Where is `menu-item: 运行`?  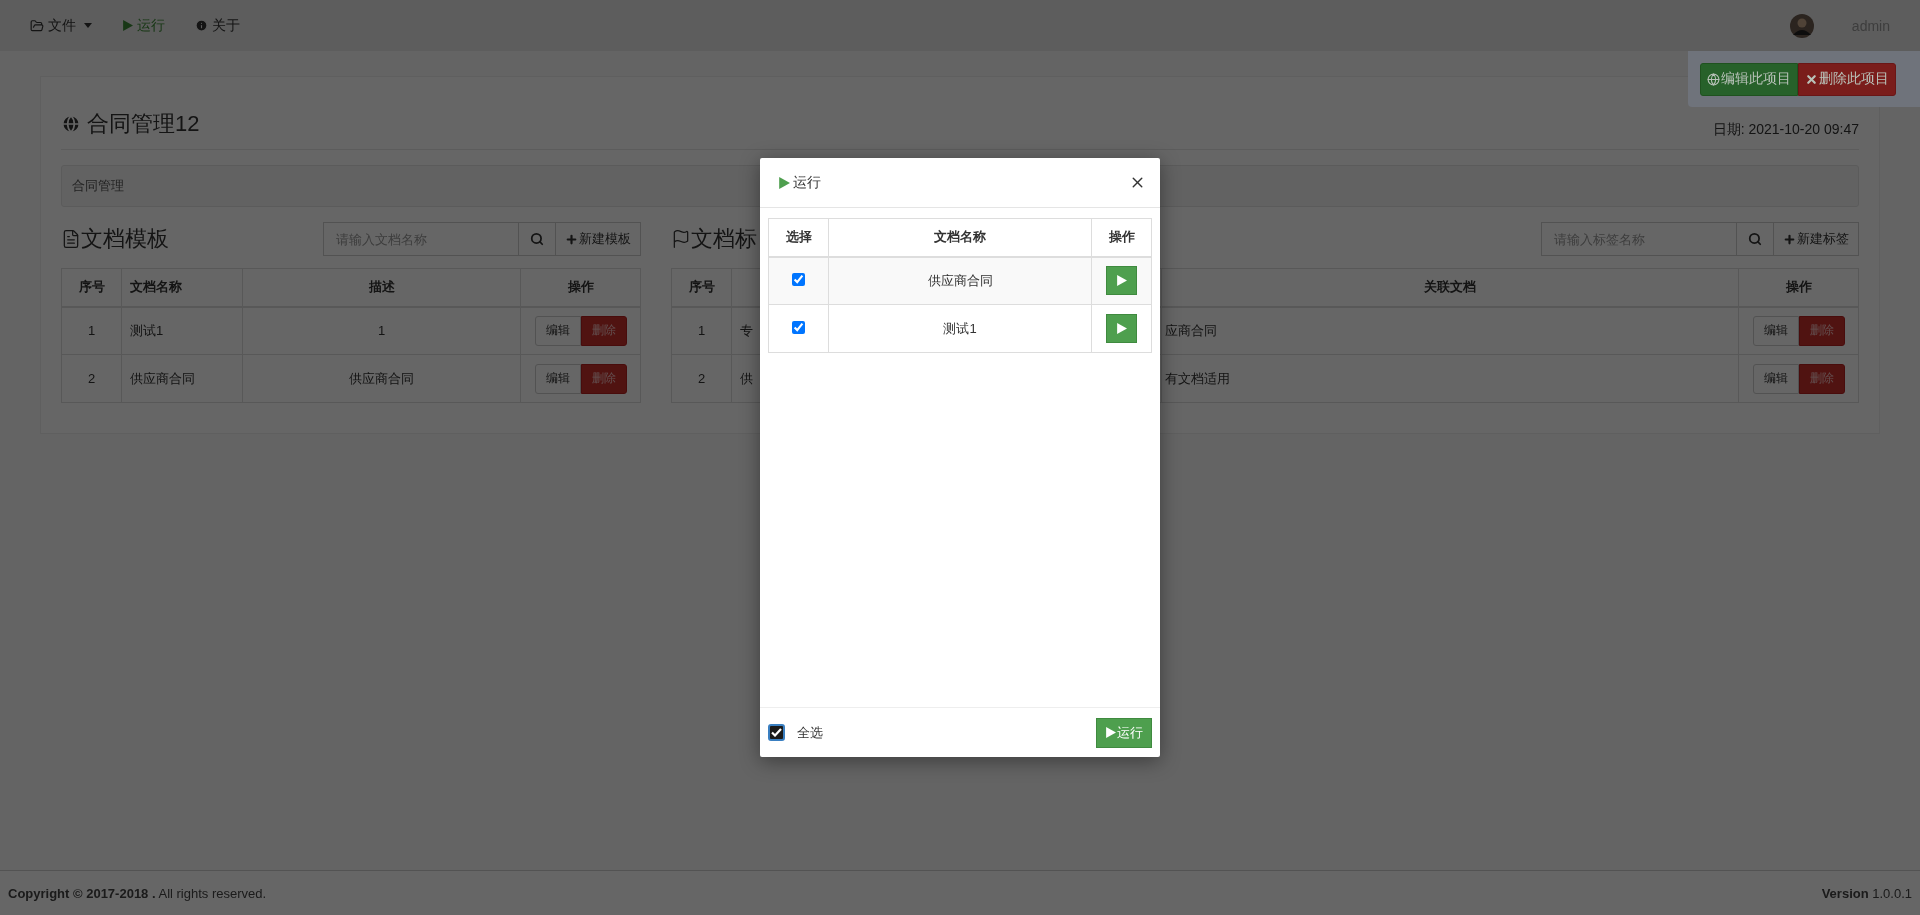
menu-item: 运行 is located at coordinates (143, 25).